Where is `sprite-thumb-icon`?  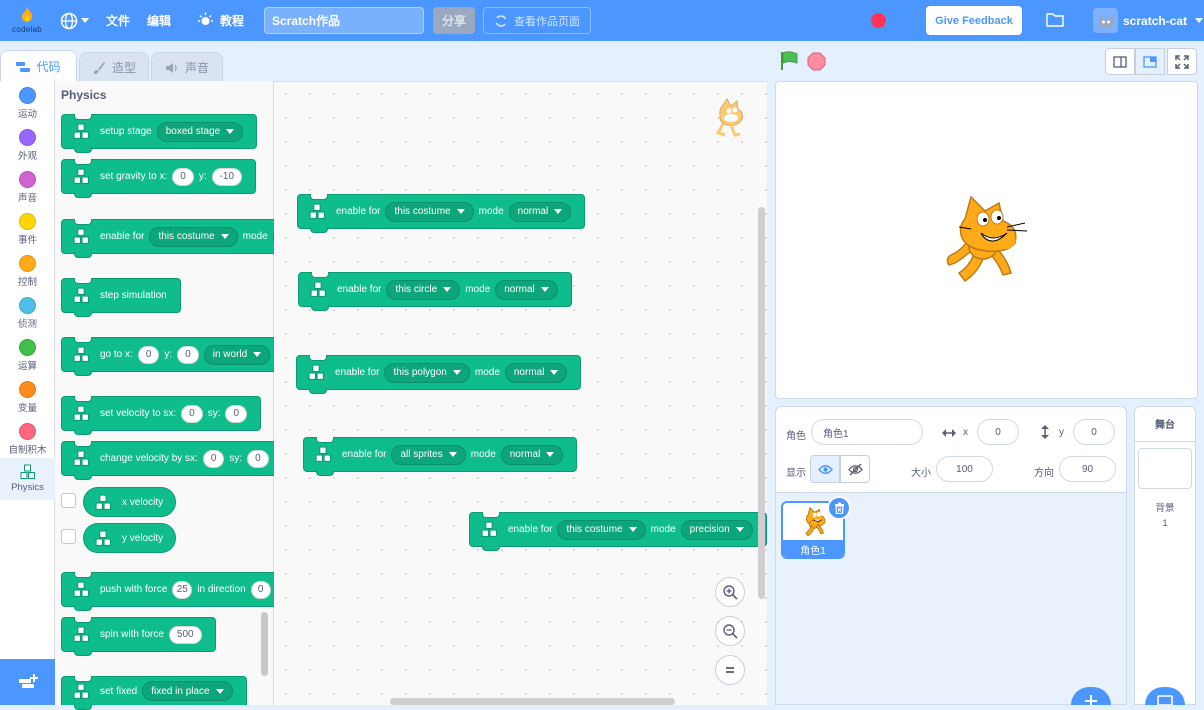 sprite-thumb-icon is located at coordinates (815, 523).